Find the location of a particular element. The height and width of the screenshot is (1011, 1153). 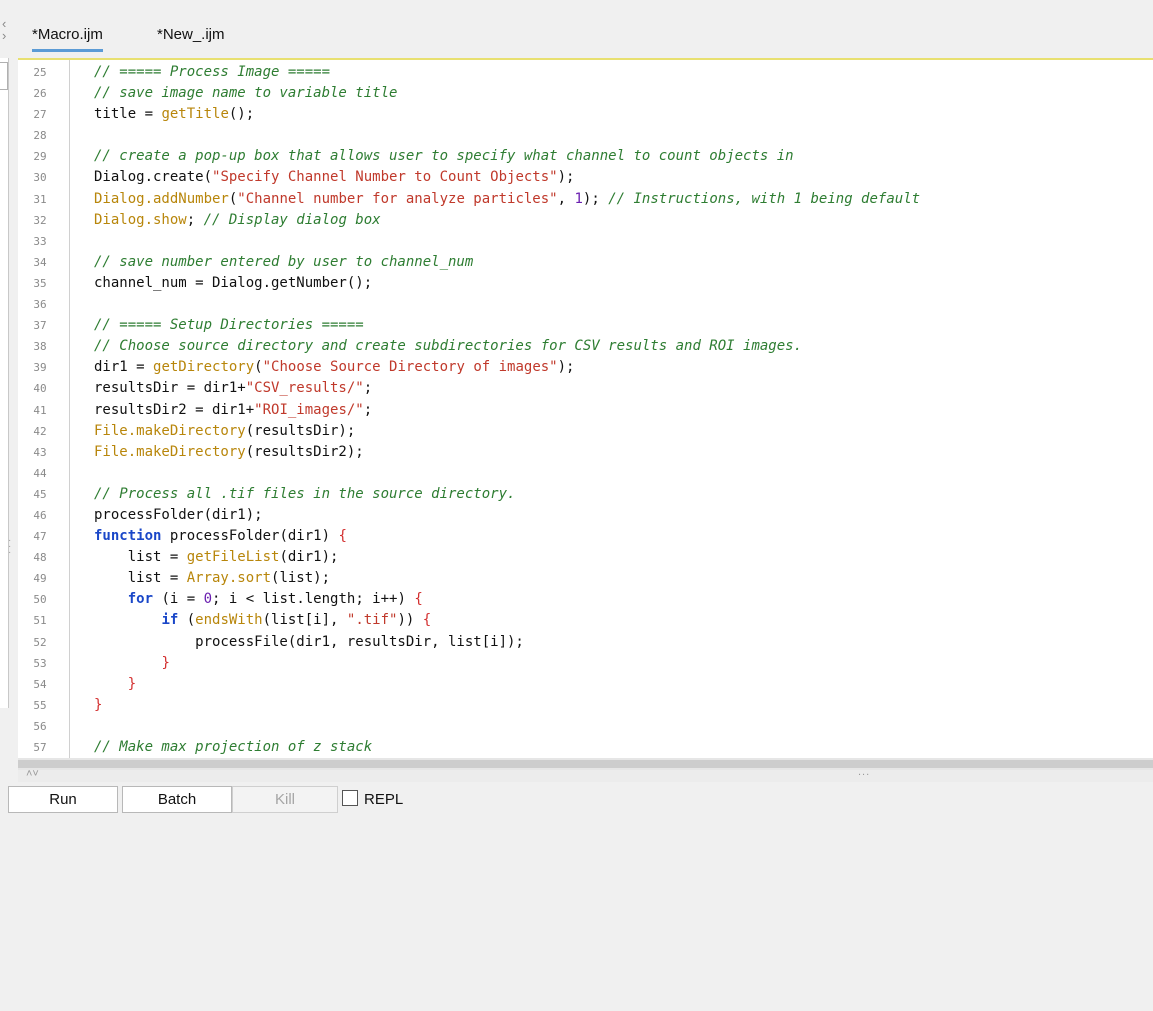

code-text: } is located at coordinates (98, 705).